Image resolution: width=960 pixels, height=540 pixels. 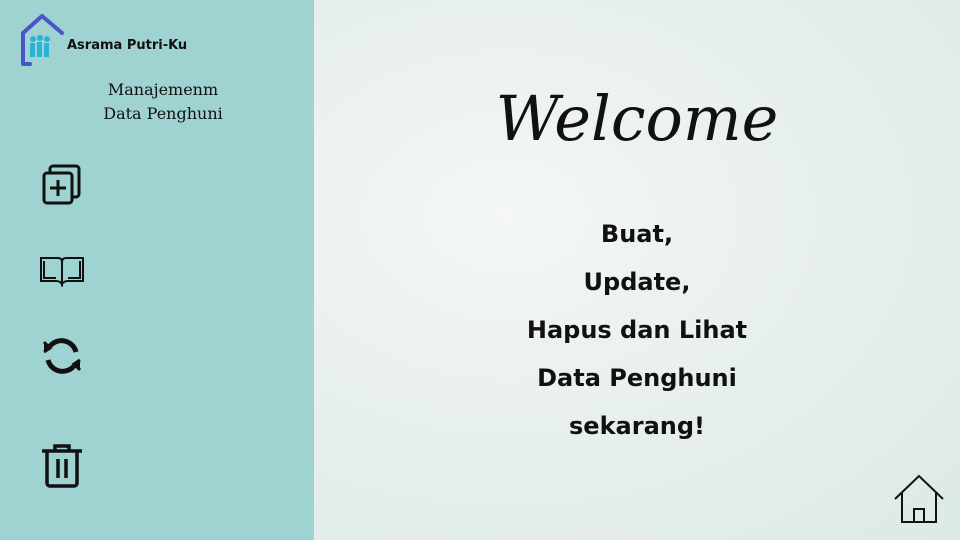 What do you see at coordinates (163, 102) in the screenshot?
I see `sidebar-subtitle: Manajemenm Data Penghuni` at bounding box center [163, 102].